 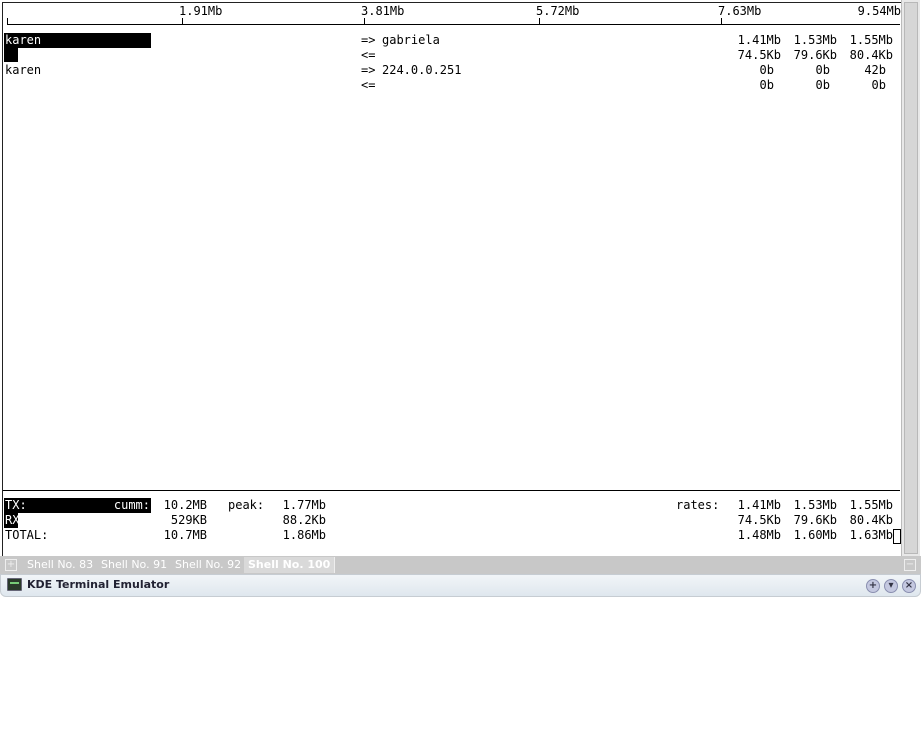 I want to click on tx-label: TX:, so click(x=16, y=505).